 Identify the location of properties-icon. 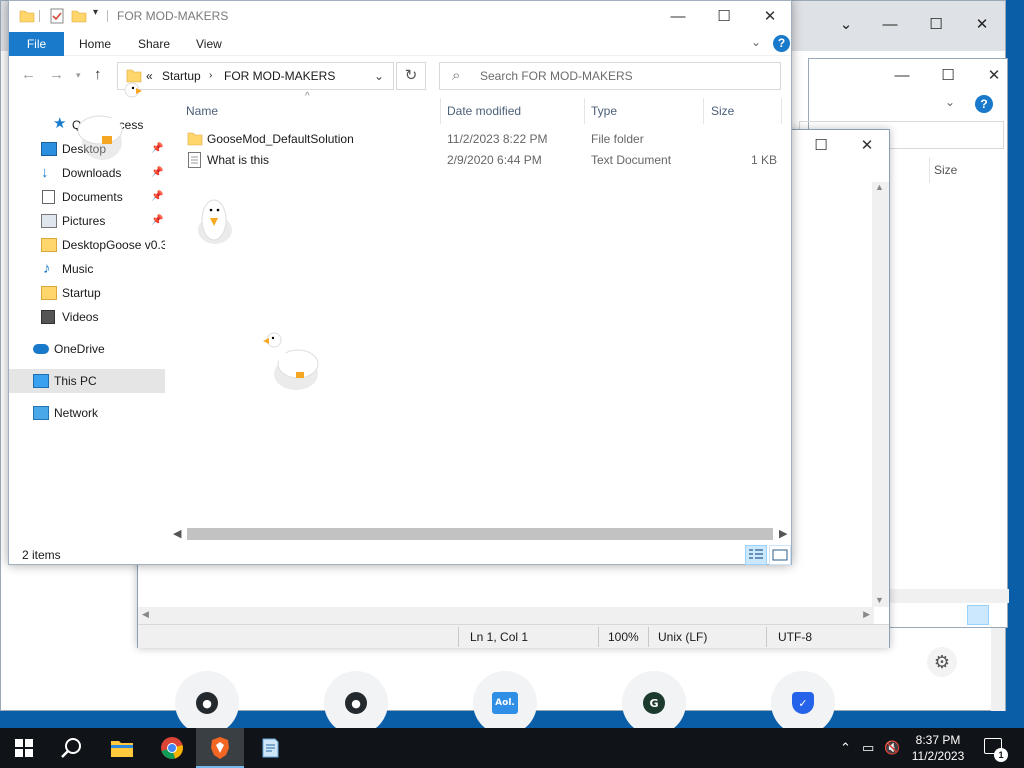
(57, 16).